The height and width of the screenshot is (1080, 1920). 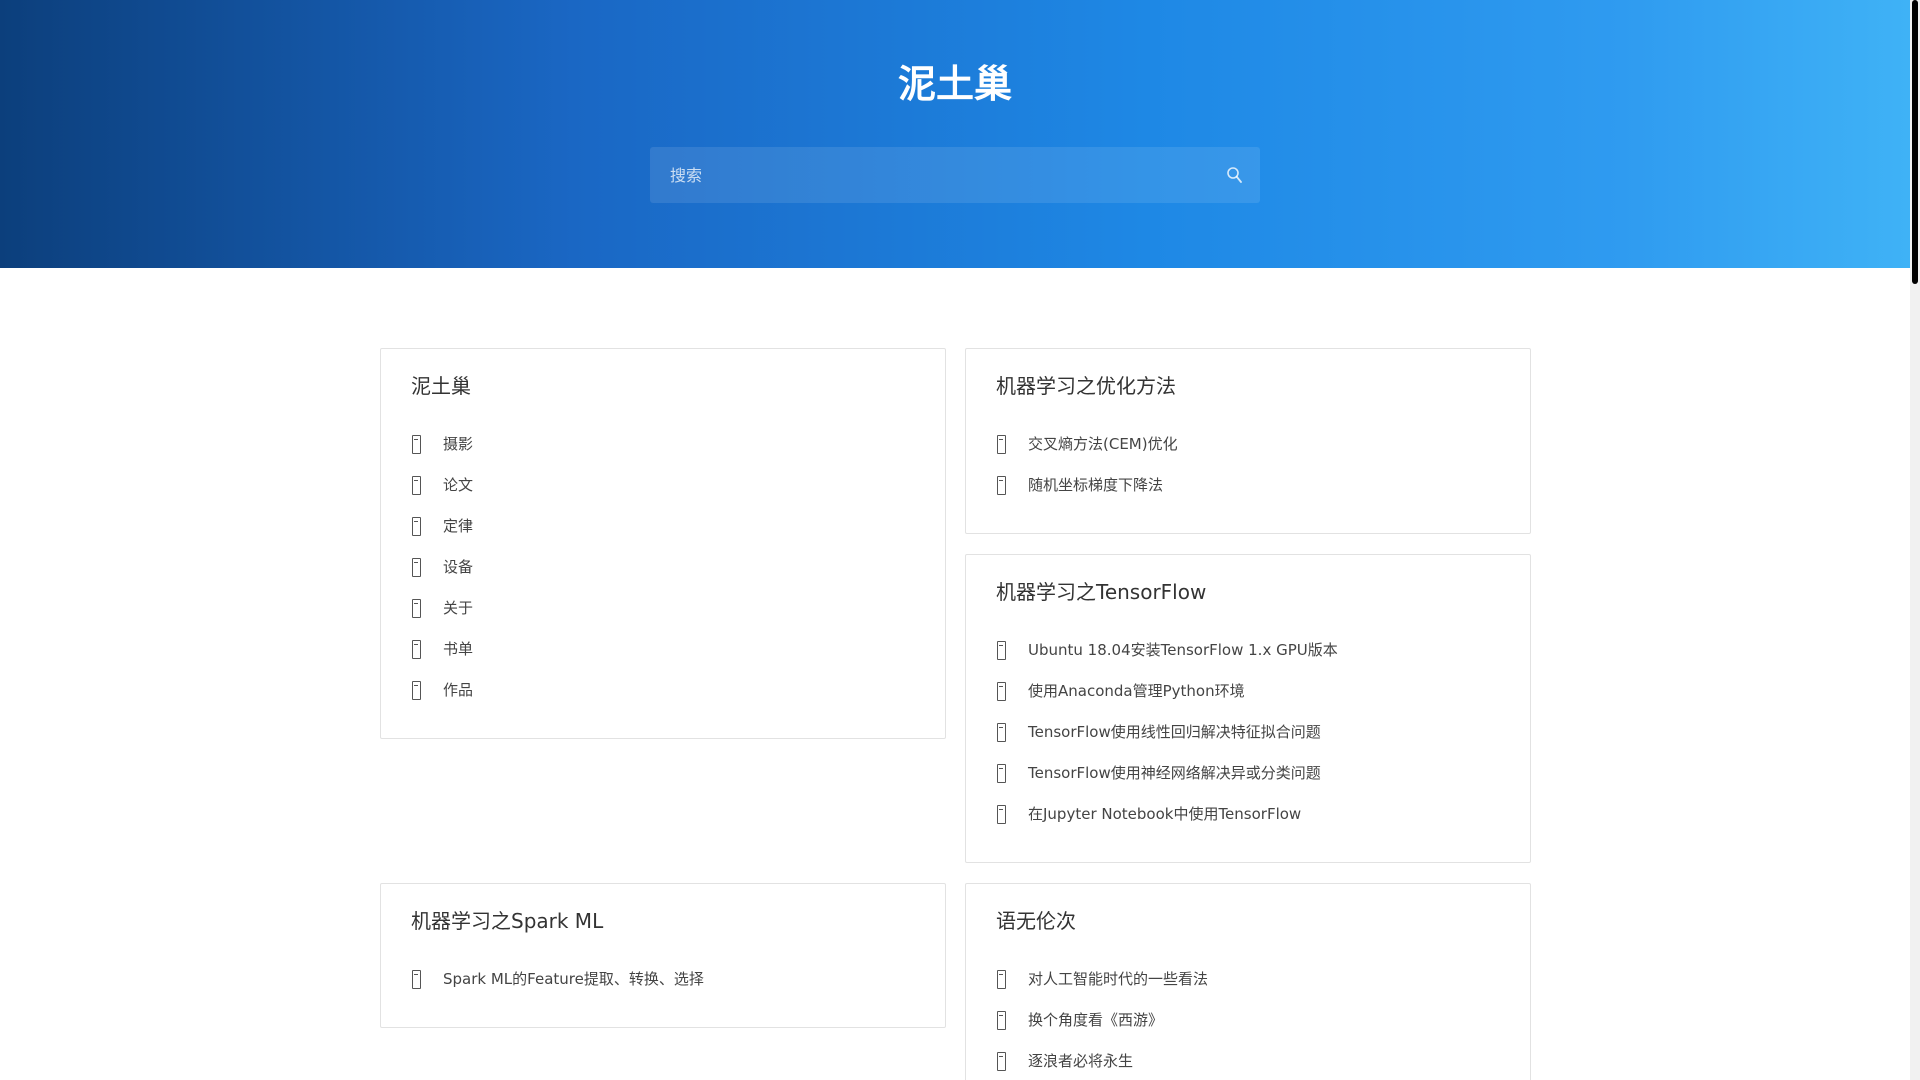 I want to click on category-card-yuwulunci: 语无伦次 对人工智能时代的一些看法 换个角度看《西游》 逐浪者必将永生, so click(x=1248, y=981).